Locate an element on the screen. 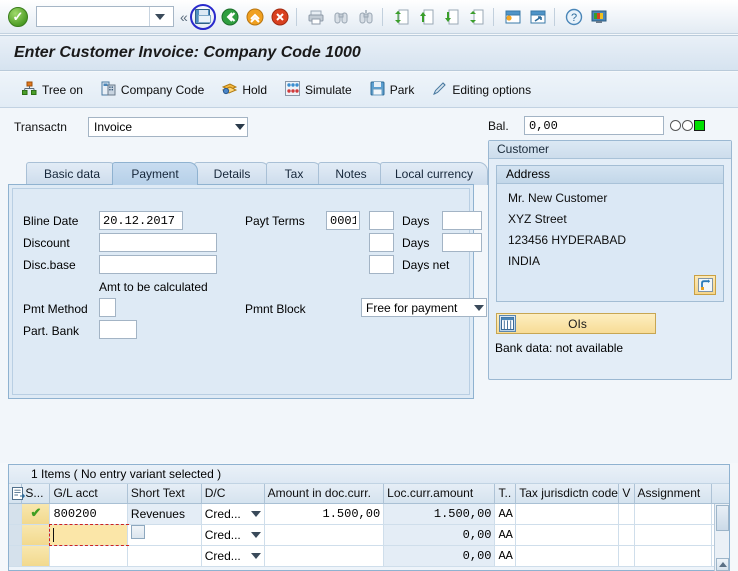  cell-amount-doc: 1.500,00 is located at coordinates (324, 514).